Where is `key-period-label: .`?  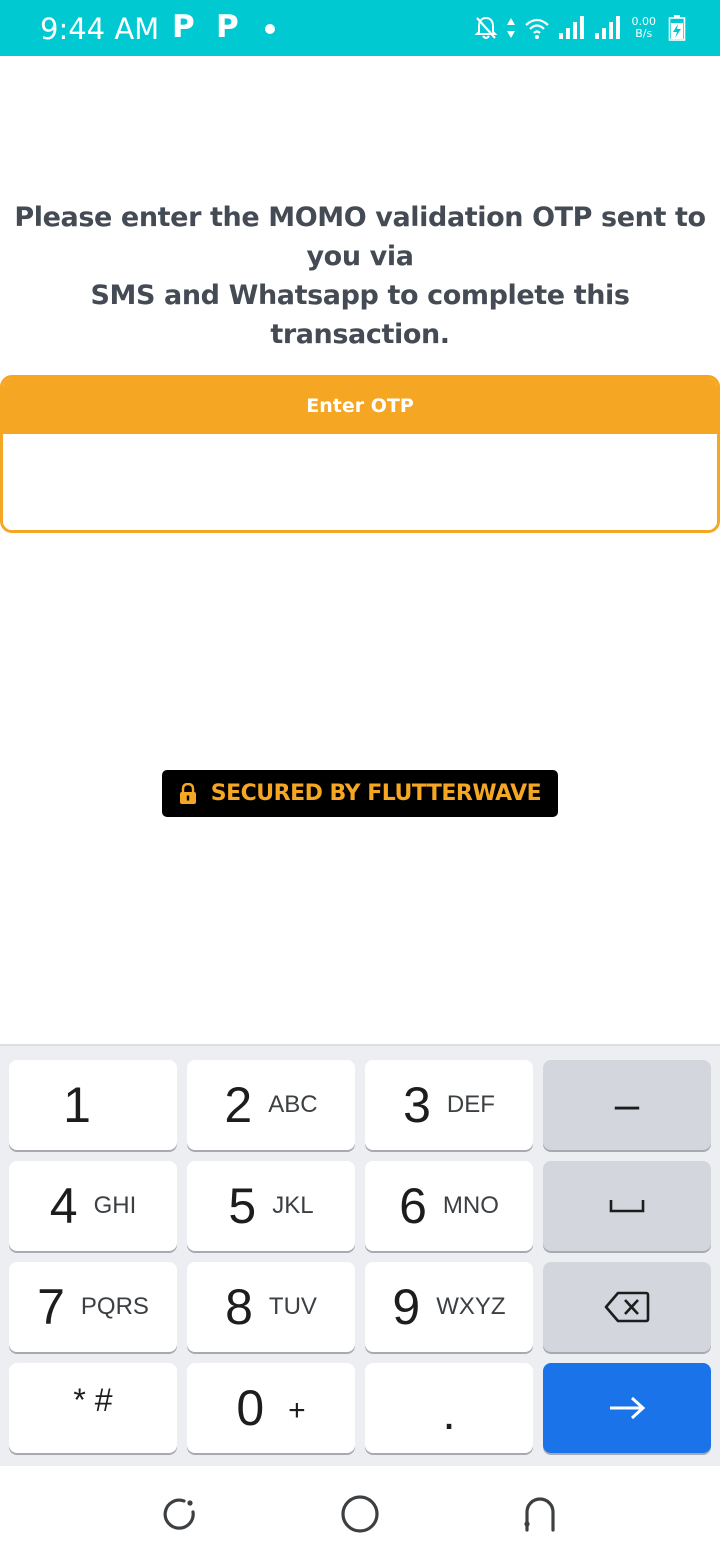 key-period-label: . is located at coordinates (449, 1413).